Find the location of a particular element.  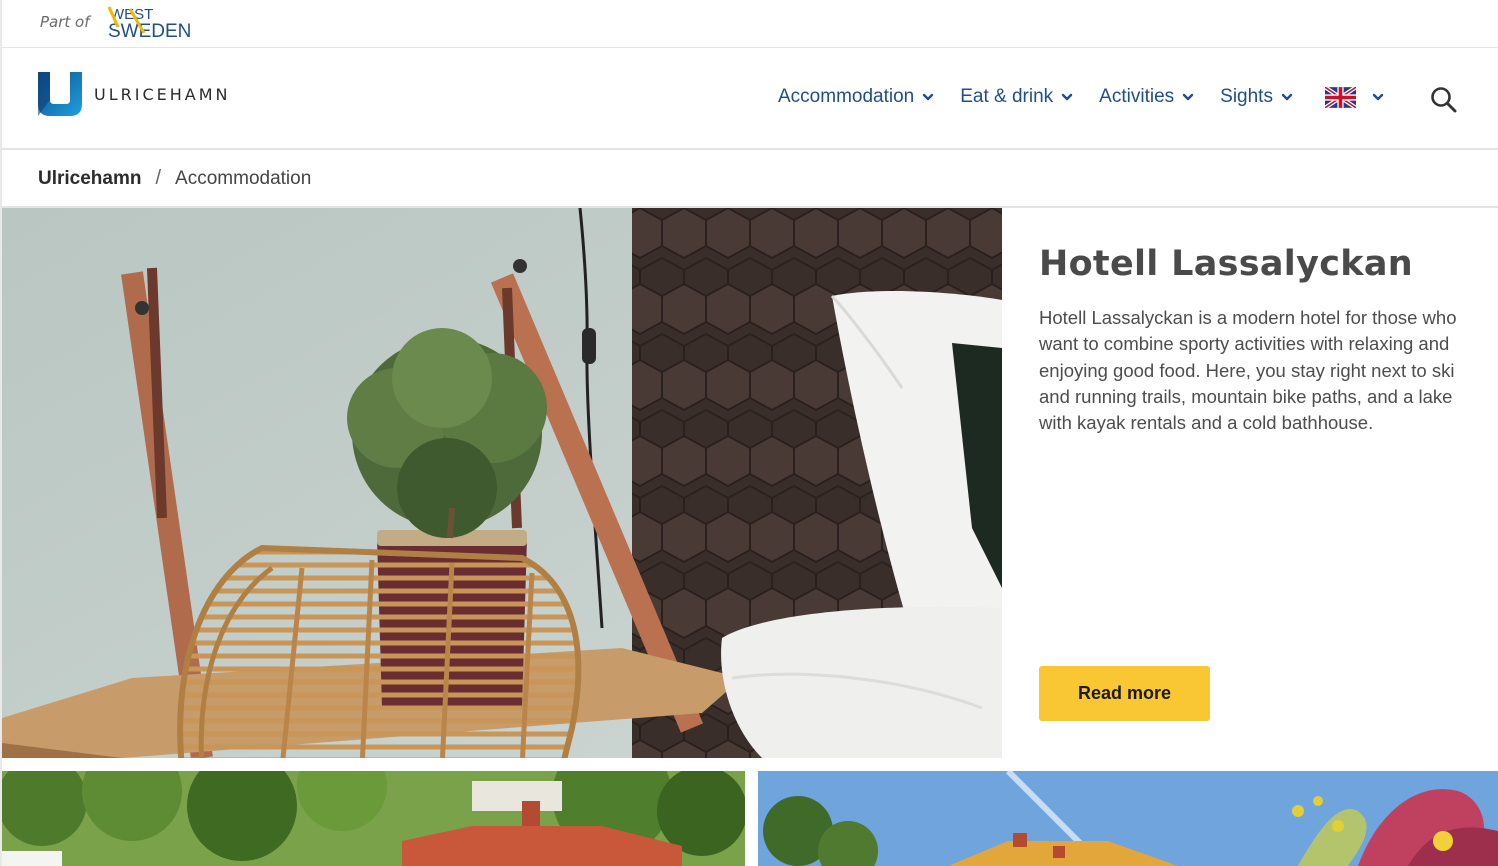

breadcrumb: Ulricehamn / Accommodation is located at coordinates (750, 179).